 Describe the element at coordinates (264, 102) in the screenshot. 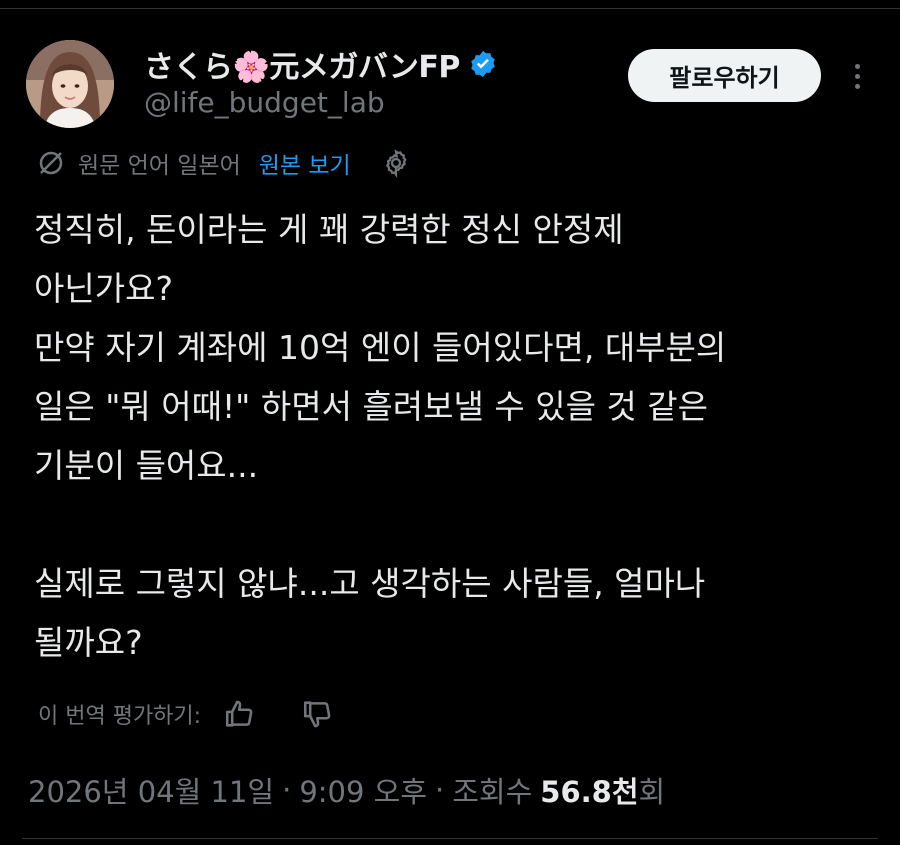

I see `author-handle: @life_budget_lab` at that location.